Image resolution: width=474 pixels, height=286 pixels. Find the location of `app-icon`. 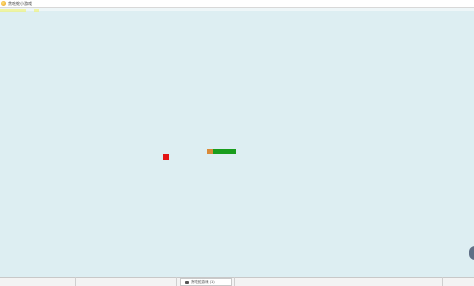

app-icon is located at coordinates (3, 3).